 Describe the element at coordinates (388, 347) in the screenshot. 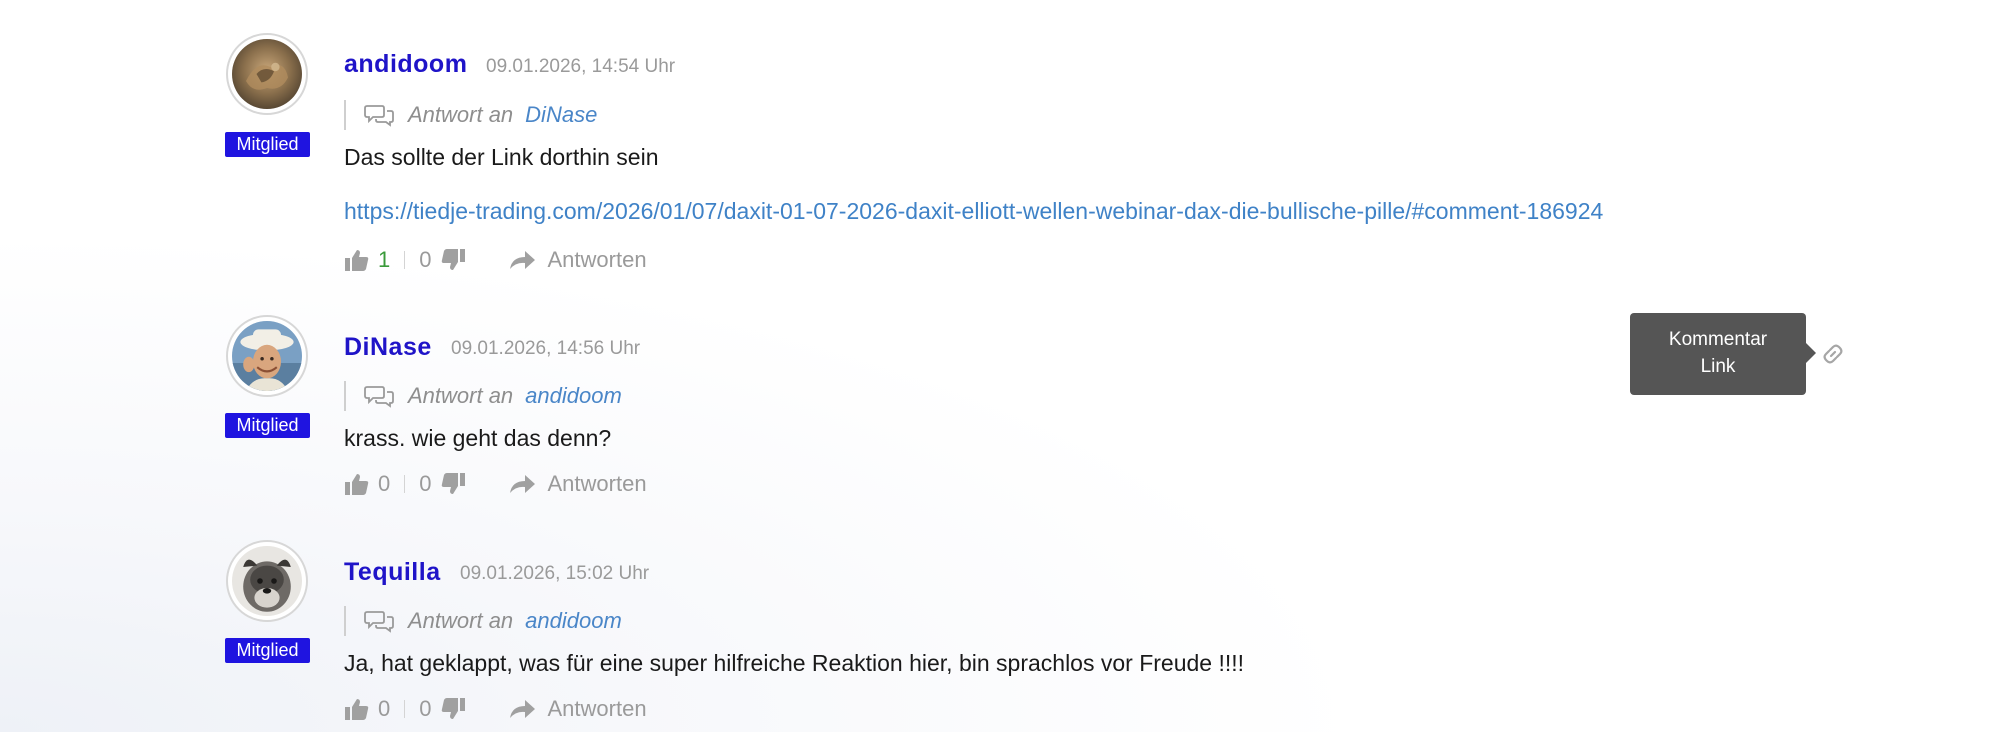

I see `comment-author: DiNase` at that location.